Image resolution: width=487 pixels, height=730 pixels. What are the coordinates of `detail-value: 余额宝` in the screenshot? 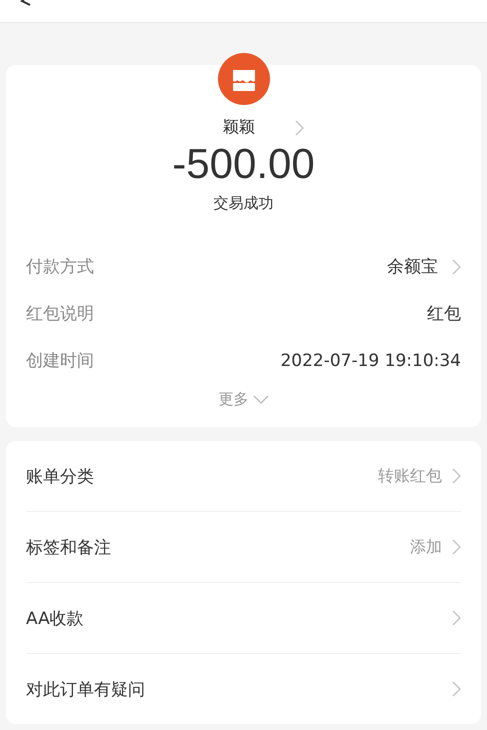 It's located at (412, 266).